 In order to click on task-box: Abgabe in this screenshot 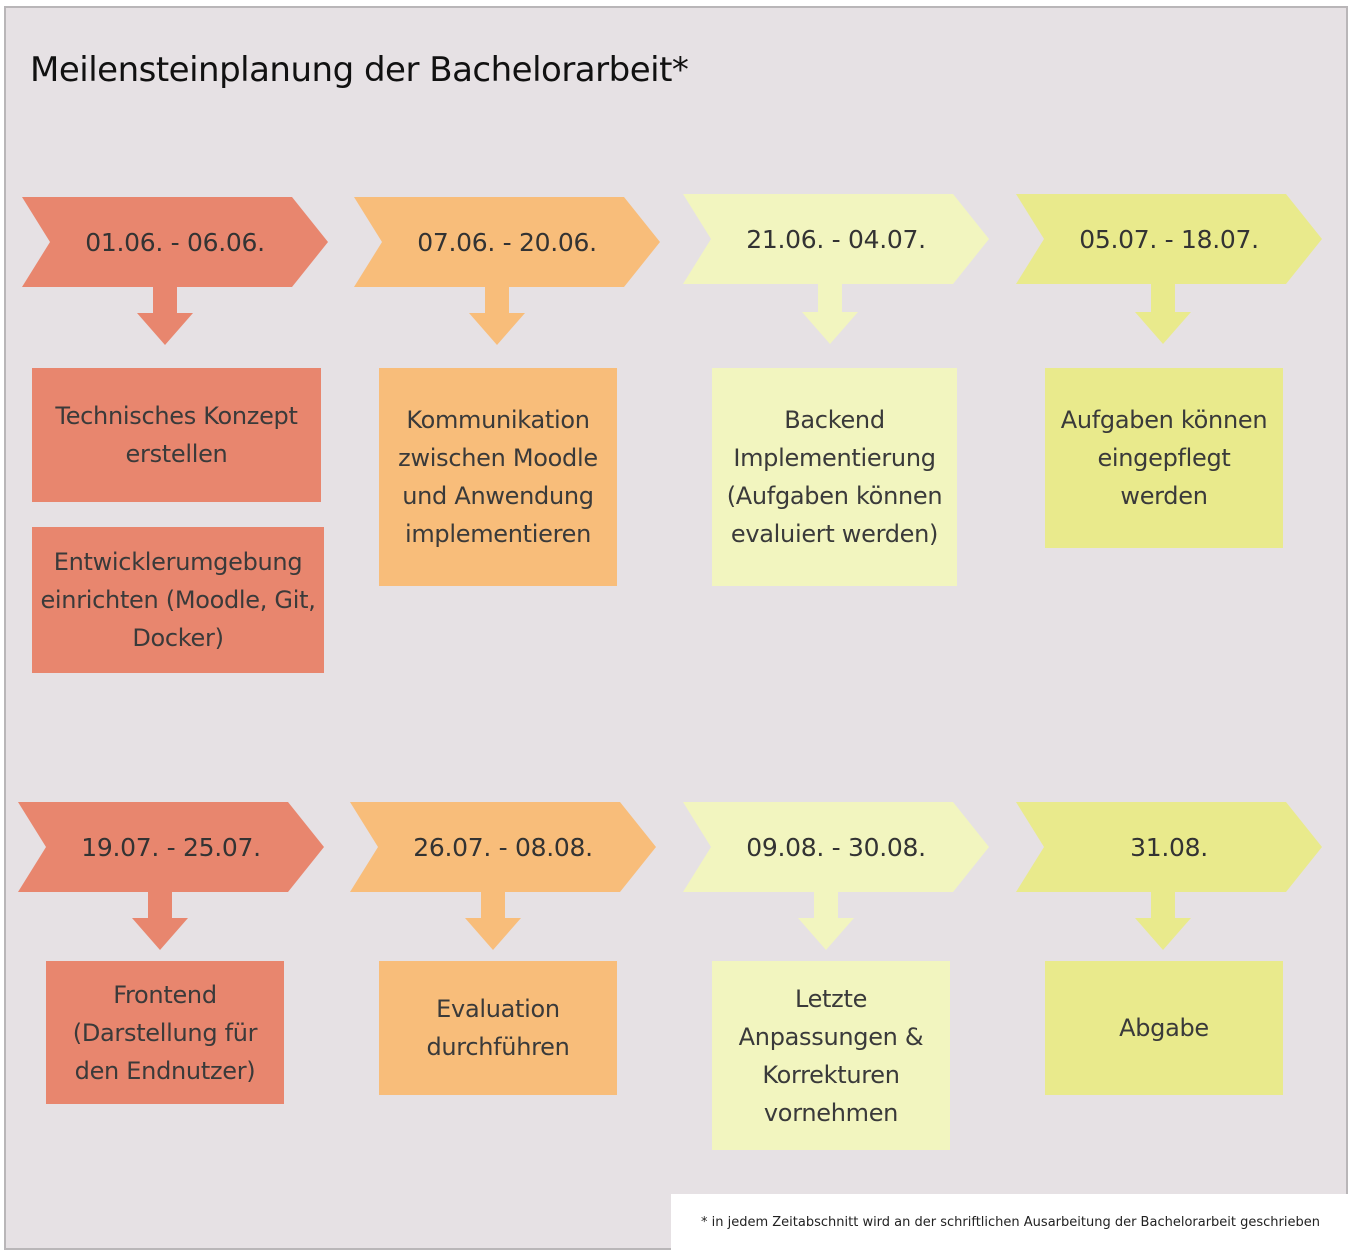, I will do `click(1164, 1028)`.